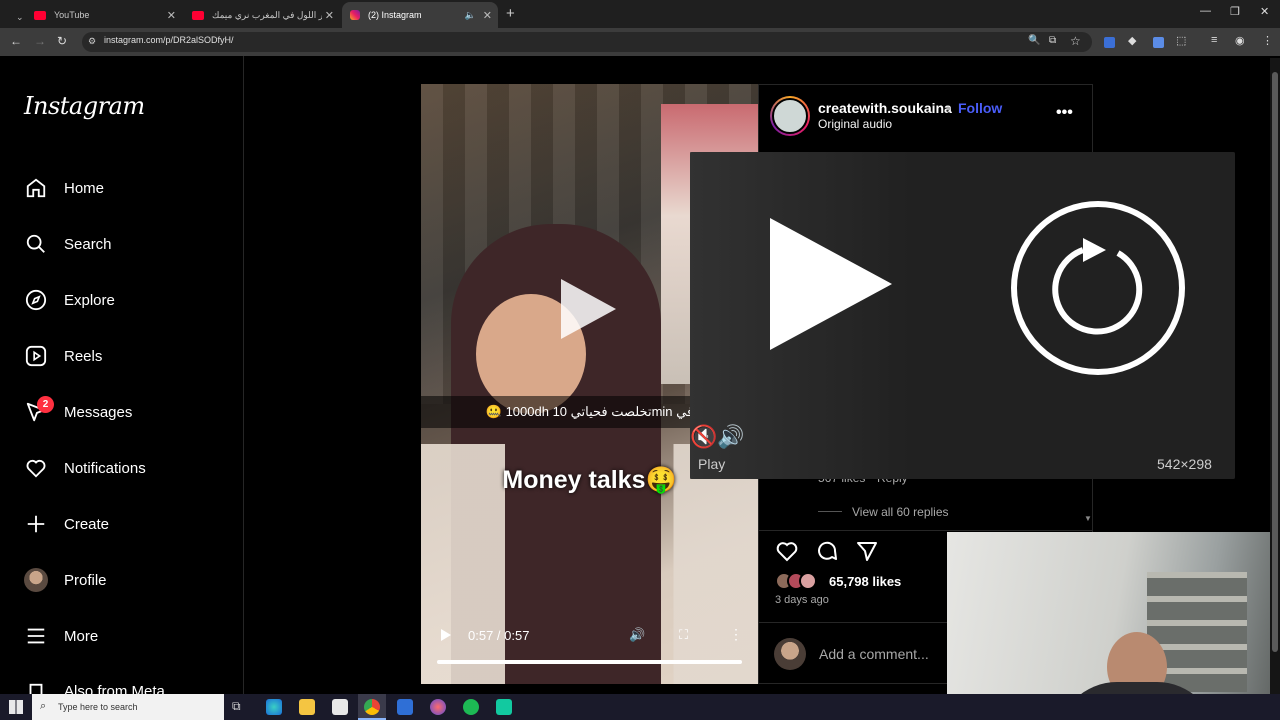  I want to click on messages-unread-badge: 2, so click(45, 404).